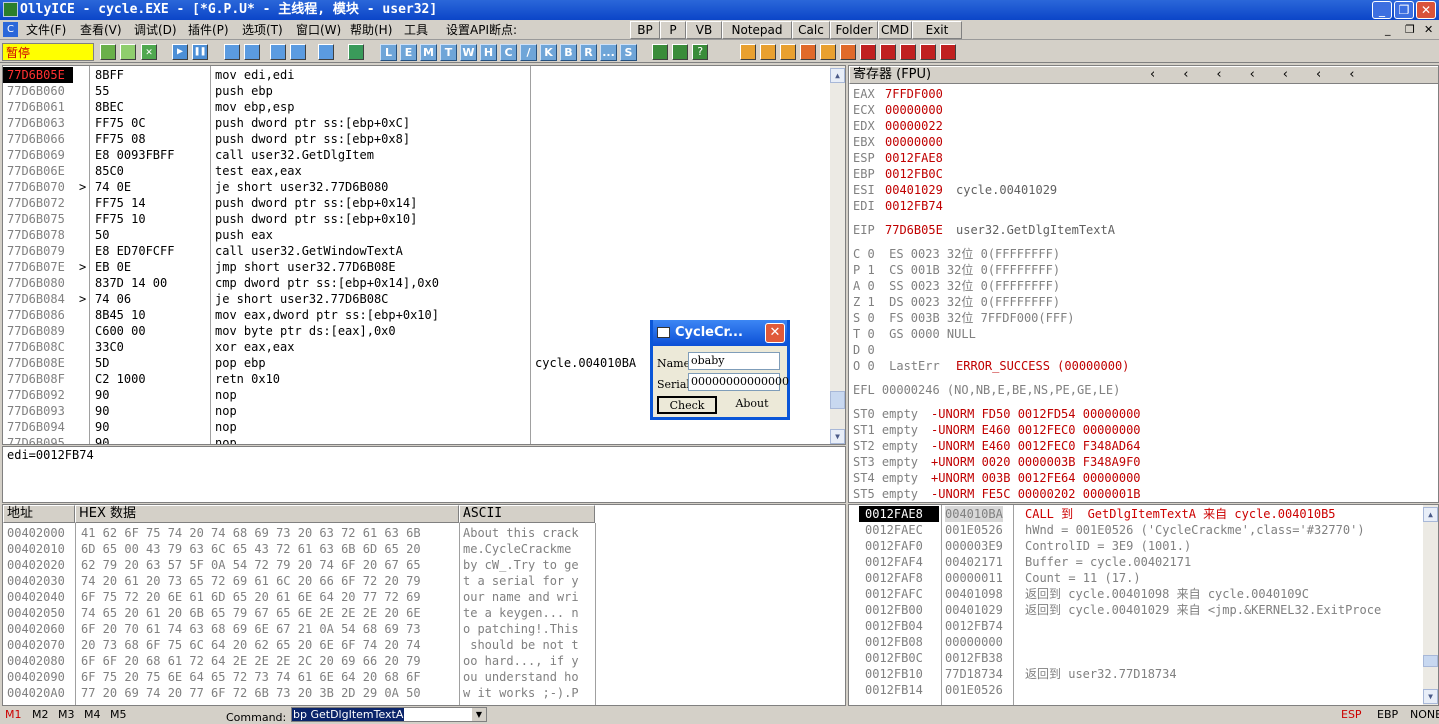 The width and height of the screenshot is (1439, 724). What do you see at coordinates (974, 578) in the screenshot?
I see `stack-value: 00000011` at bounding box center [974, 578].